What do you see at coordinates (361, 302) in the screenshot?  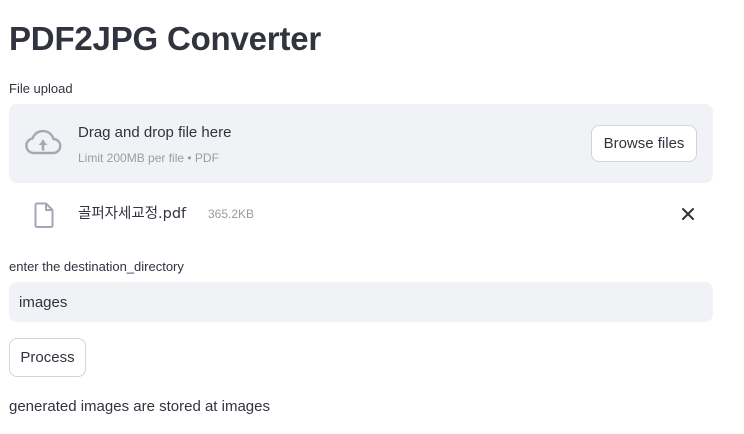 I see `destination-directory-input` at bounding box center [361, 302].